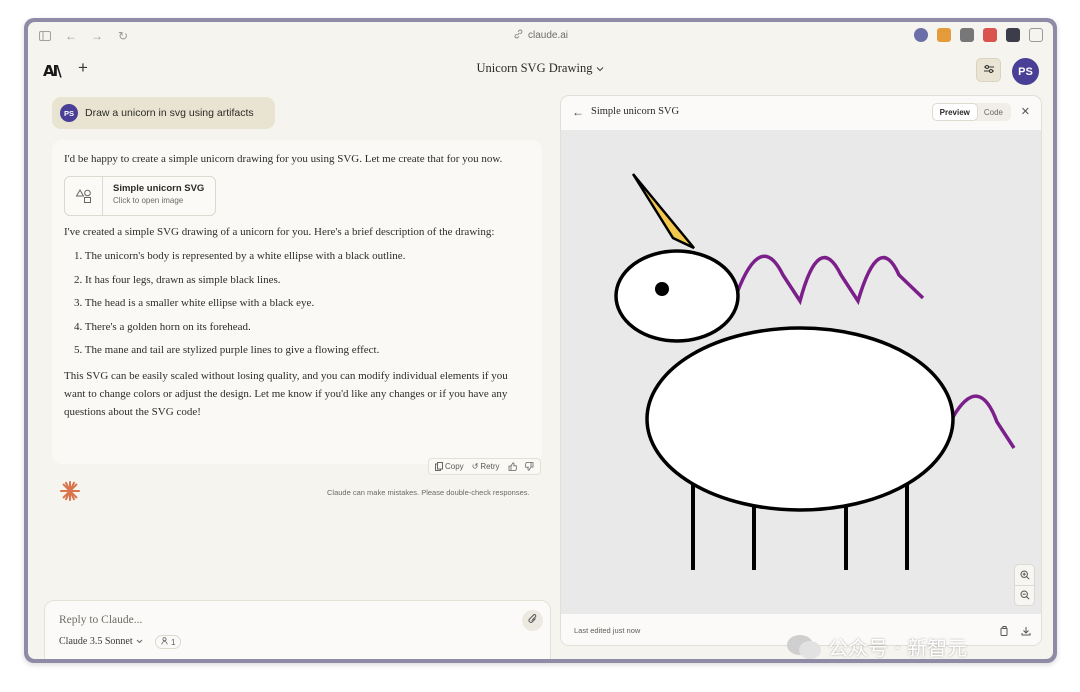 The height and width of the screenshot is (692, 1080). I want to click on book-extension-icon, so click(967, 35).